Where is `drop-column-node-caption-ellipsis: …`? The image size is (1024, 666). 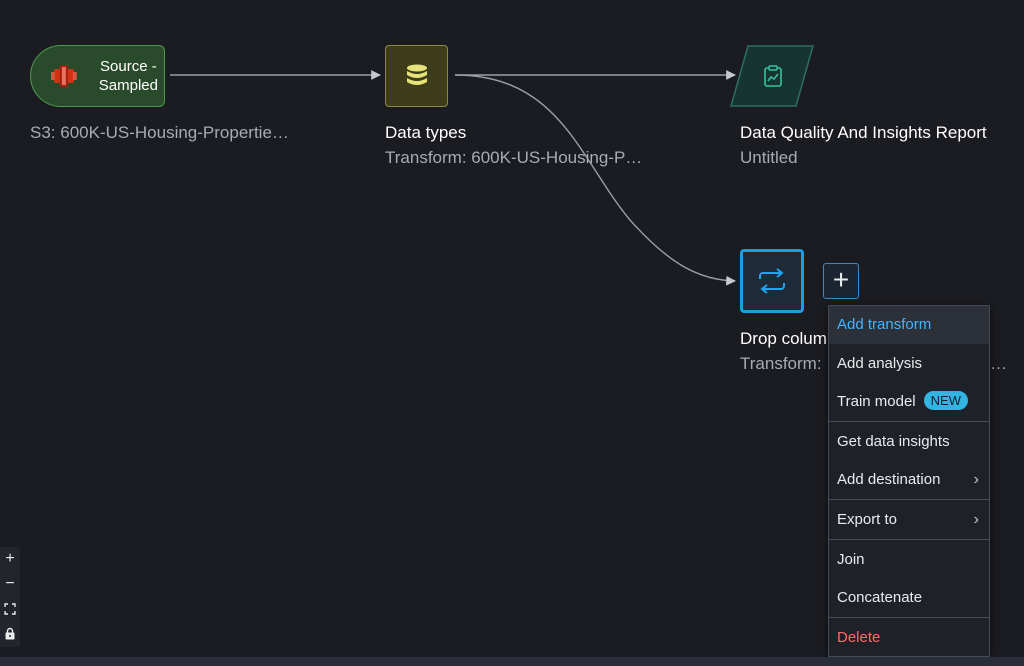
drop-column-node-caption-ellipsis: … is located at coordinates (998, 363).